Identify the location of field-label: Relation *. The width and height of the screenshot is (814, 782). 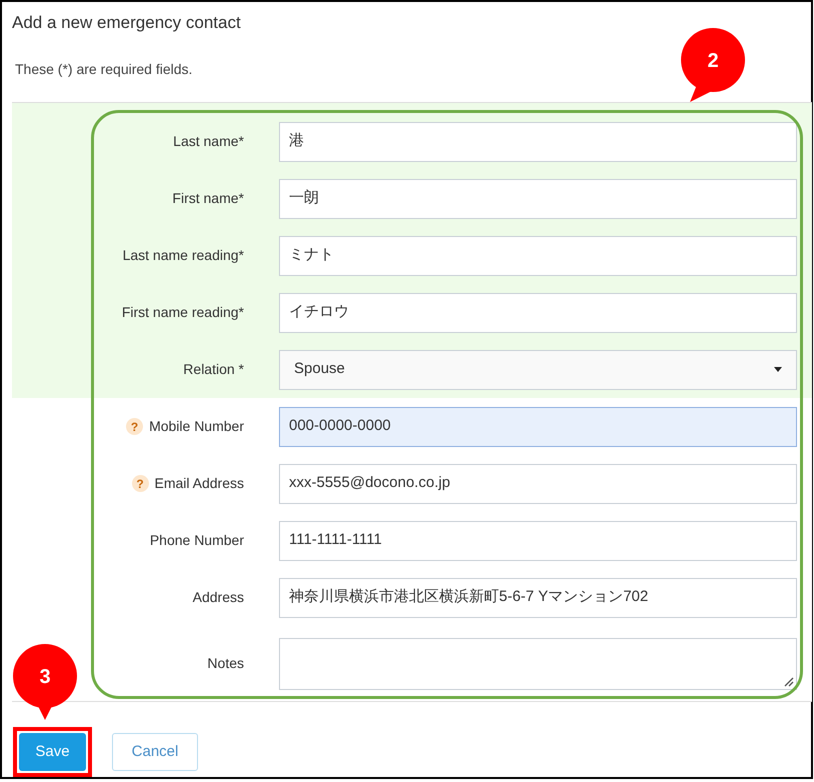
(213, 369).